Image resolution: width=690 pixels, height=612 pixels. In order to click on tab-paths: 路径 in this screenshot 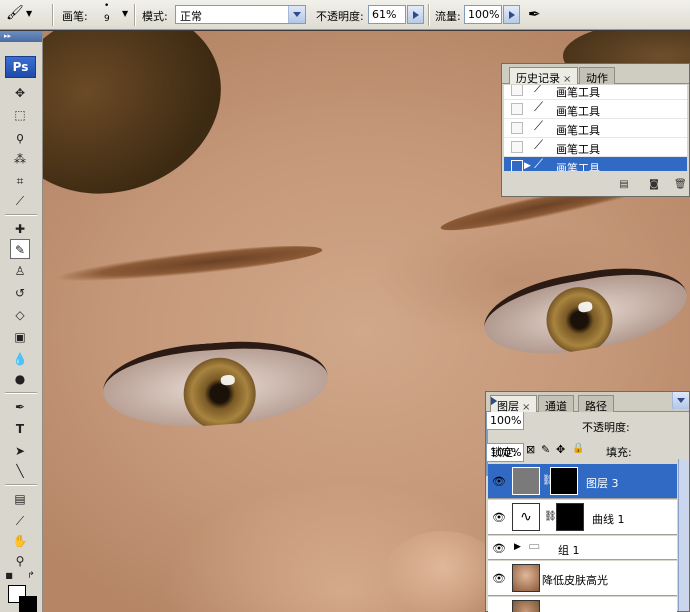, I will do `click(596, 404)`.